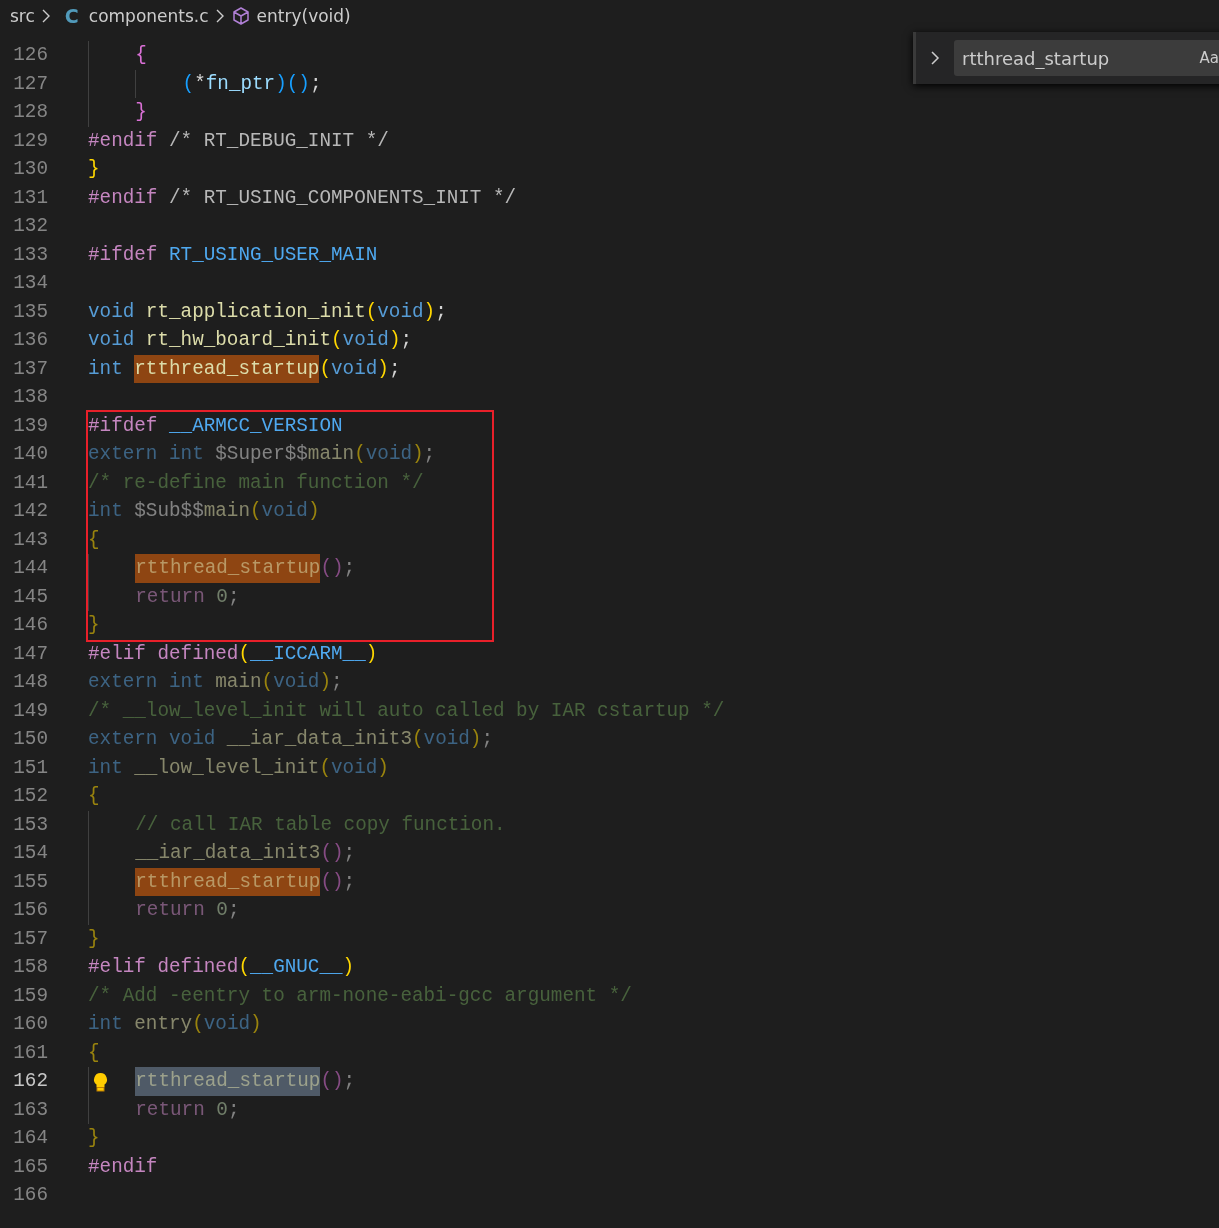  Describe the element at coordinates (238, 141) in the screenshot. I see `code-line: #endif /* RT_DEBUG_INIT */` at that location.